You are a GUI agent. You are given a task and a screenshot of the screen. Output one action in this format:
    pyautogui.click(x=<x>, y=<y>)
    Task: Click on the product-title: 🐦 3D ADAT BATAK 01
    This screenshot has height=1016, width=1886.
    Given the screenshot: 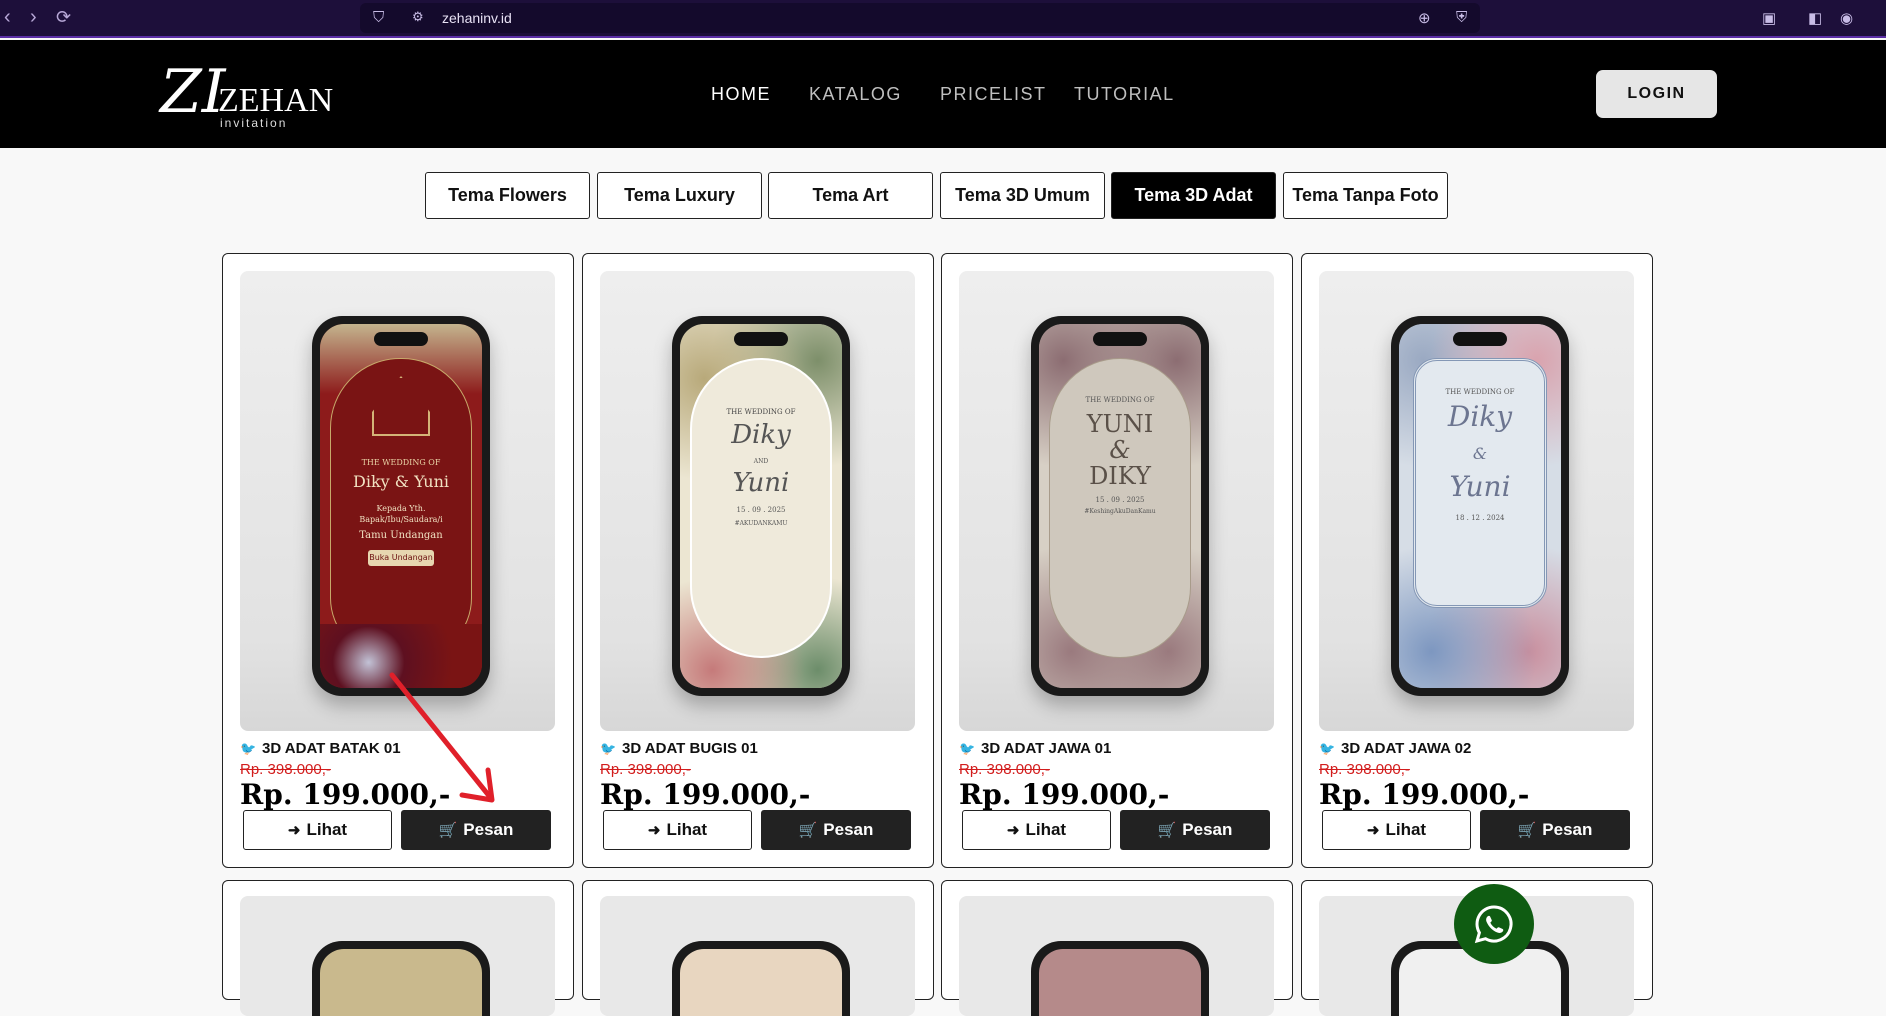 What is the action you would take?
    pyautogui.click(x=320, y=748)
    